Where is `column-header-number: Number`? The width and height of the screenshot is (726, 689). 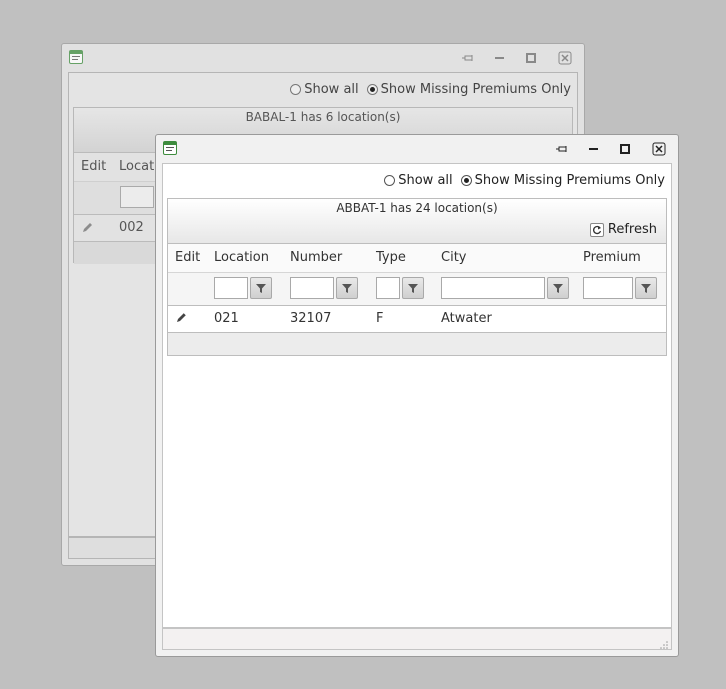 column-header-number: Number is located at coordinates (316, 257).